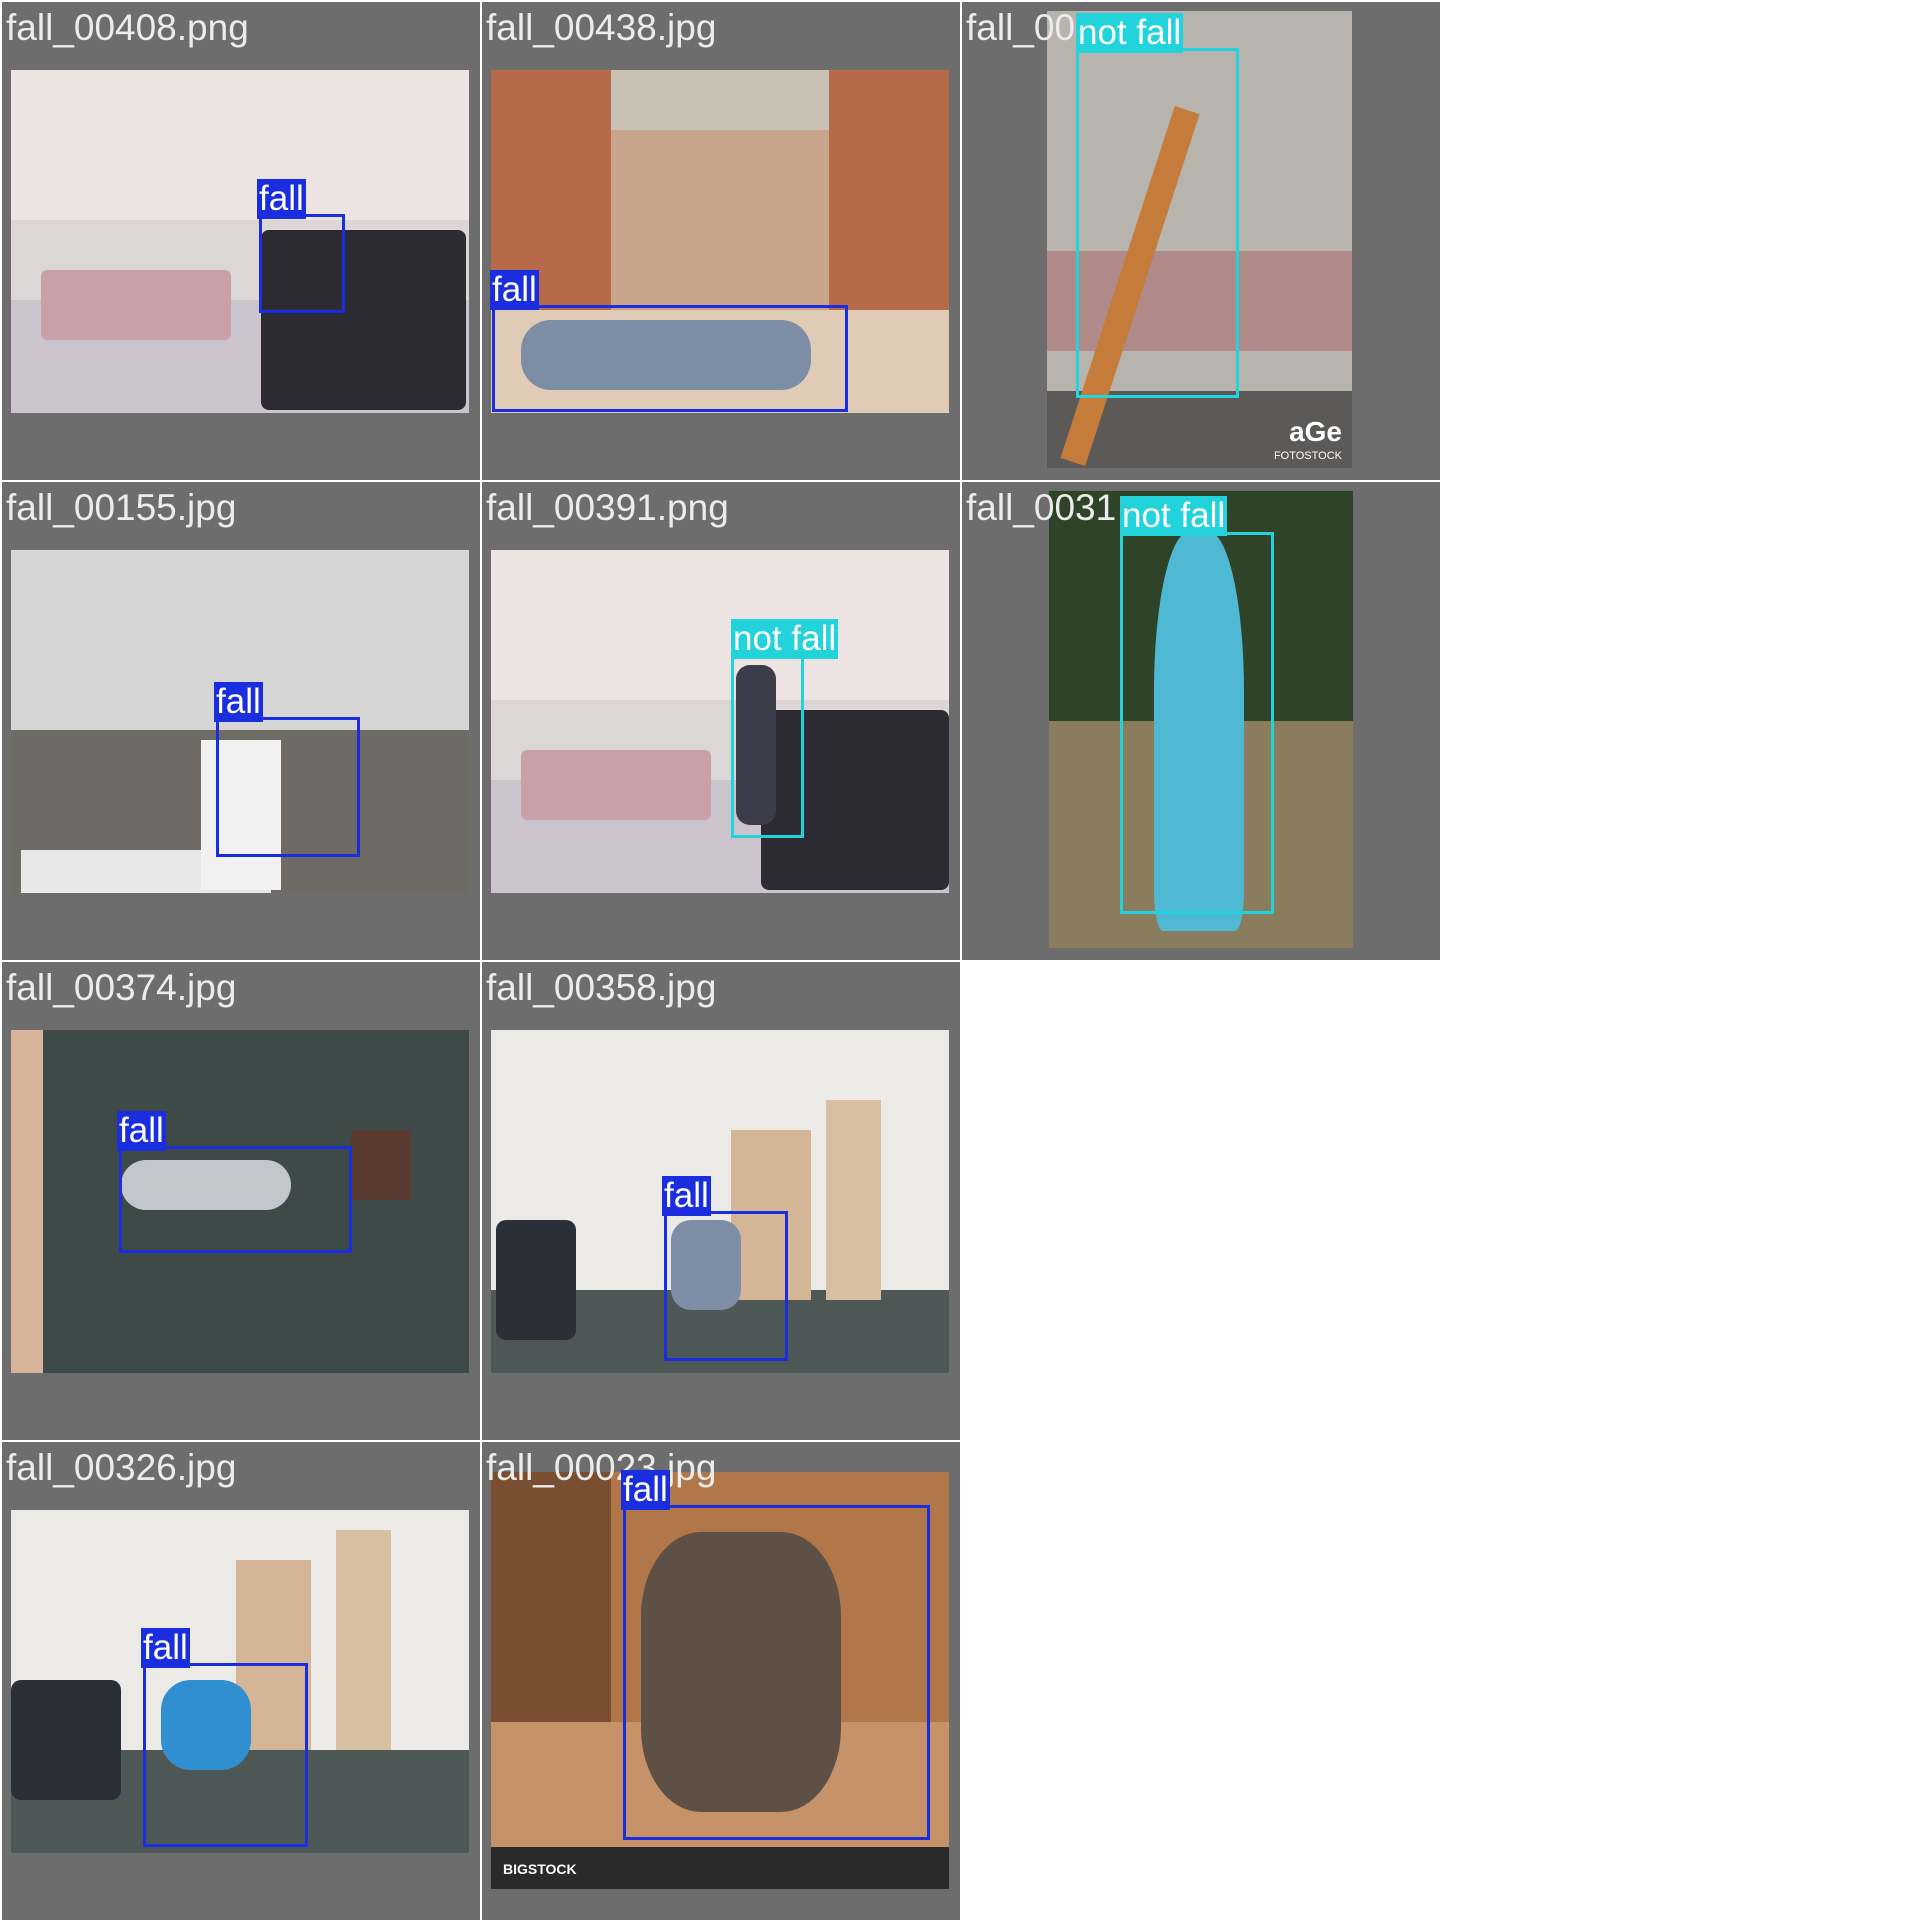 The image size is (1920, 1920). Describe the element at coordinates (721, 1201) in the screenshot. I see `tile-fall-00358: fall_00358.jpg fall` at that location.